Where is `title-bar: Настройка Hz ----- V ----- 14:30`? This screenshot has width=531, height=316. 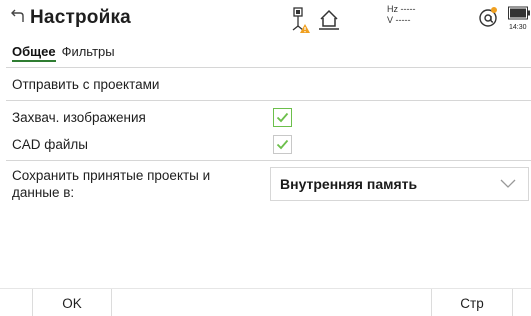
title-bar: Настройка Hz ----- V ----- 14:30 is located at coordinates (265, 19).